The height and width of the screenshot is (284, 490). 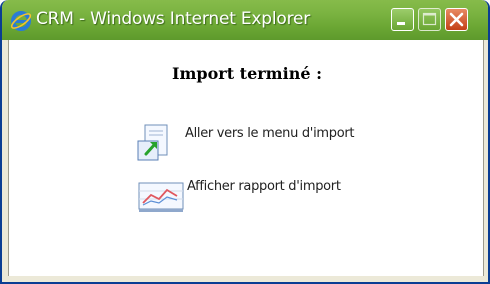 What do you see at coordinates (173, 19) in the screenshot?
I see `window-title: CRM - Windows Internet Explorer` at bounding box center [173, 19].